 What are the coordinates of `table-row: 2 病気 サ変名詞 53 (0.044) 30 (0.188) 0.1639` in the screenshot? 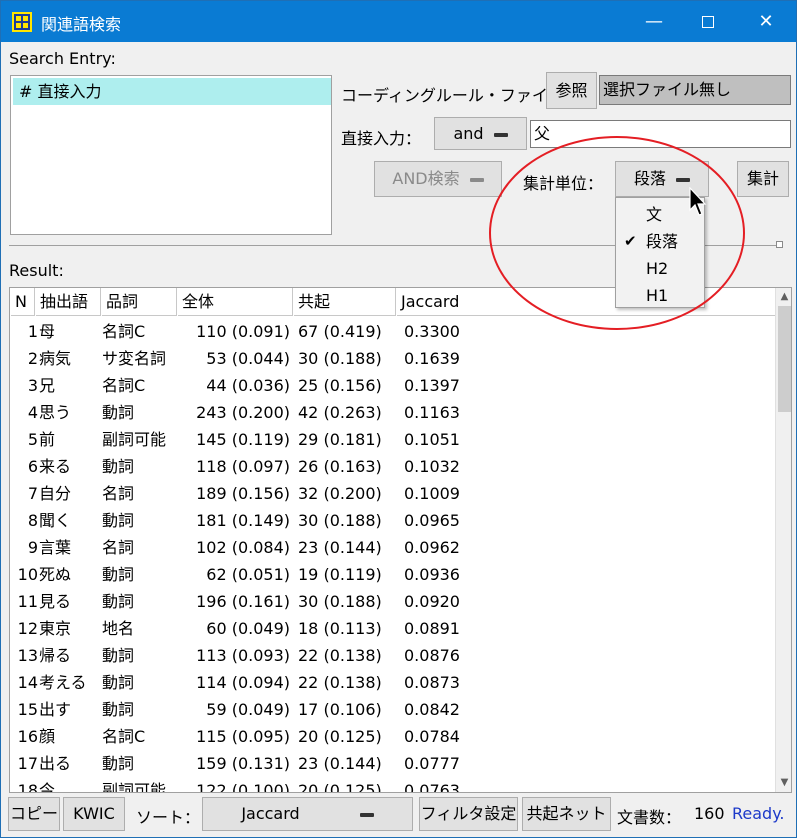 It's located at (392, 358).